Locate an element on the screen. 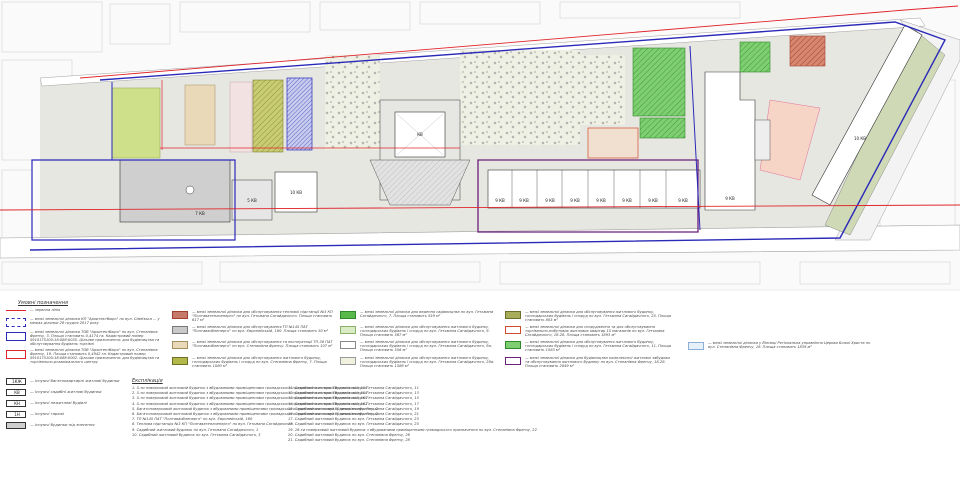 Image resolution: width=960 pixels, height=489 pixels. label-diag-building: 10 КВ is located at coordinates (860, 138).